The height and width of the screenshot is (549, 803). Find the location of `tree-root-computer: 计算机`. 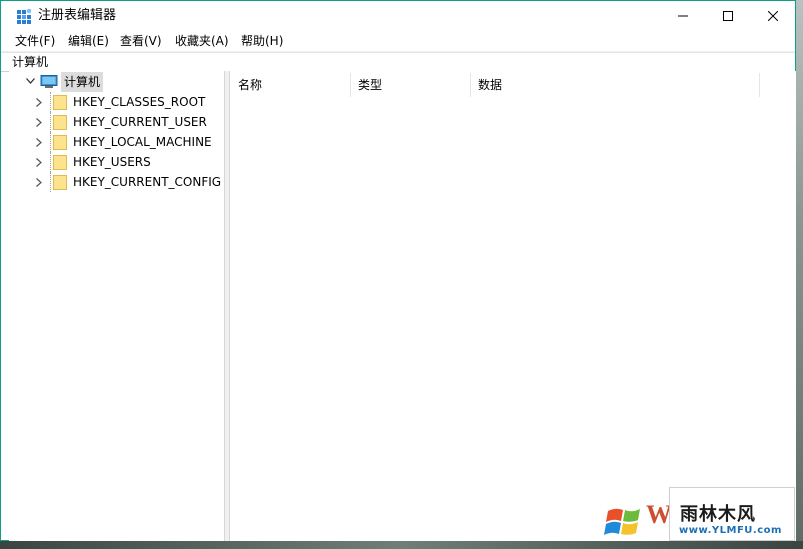

tree-root-computer: 计算机 is located at coordinates (72, 82).